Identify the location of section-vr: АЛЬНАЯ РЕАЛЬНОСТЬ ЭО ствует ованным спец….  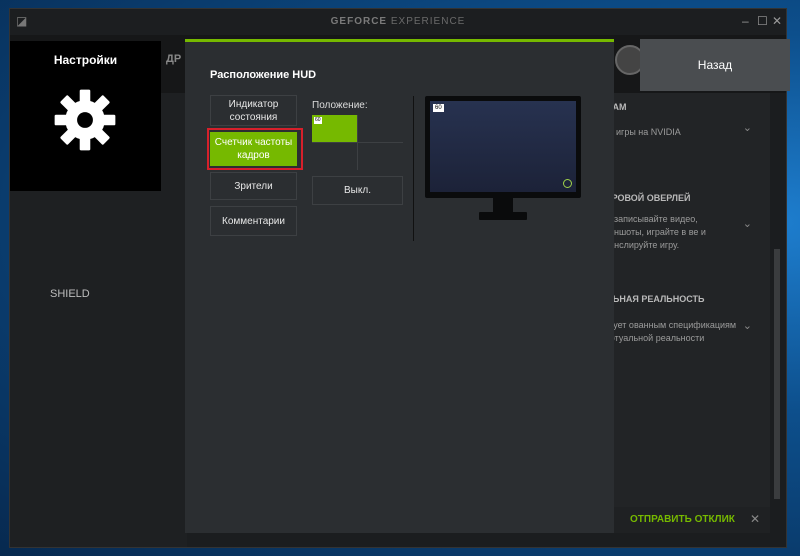
(680, 319).